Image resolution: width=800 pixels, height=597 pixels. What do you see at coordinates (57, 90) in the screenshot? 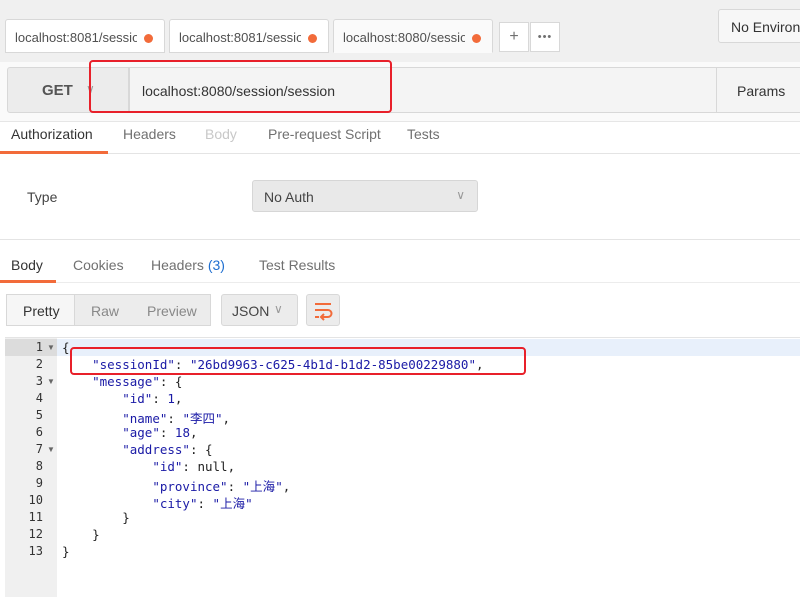
I see `method-value: GET` at bounding box center [57, 90].